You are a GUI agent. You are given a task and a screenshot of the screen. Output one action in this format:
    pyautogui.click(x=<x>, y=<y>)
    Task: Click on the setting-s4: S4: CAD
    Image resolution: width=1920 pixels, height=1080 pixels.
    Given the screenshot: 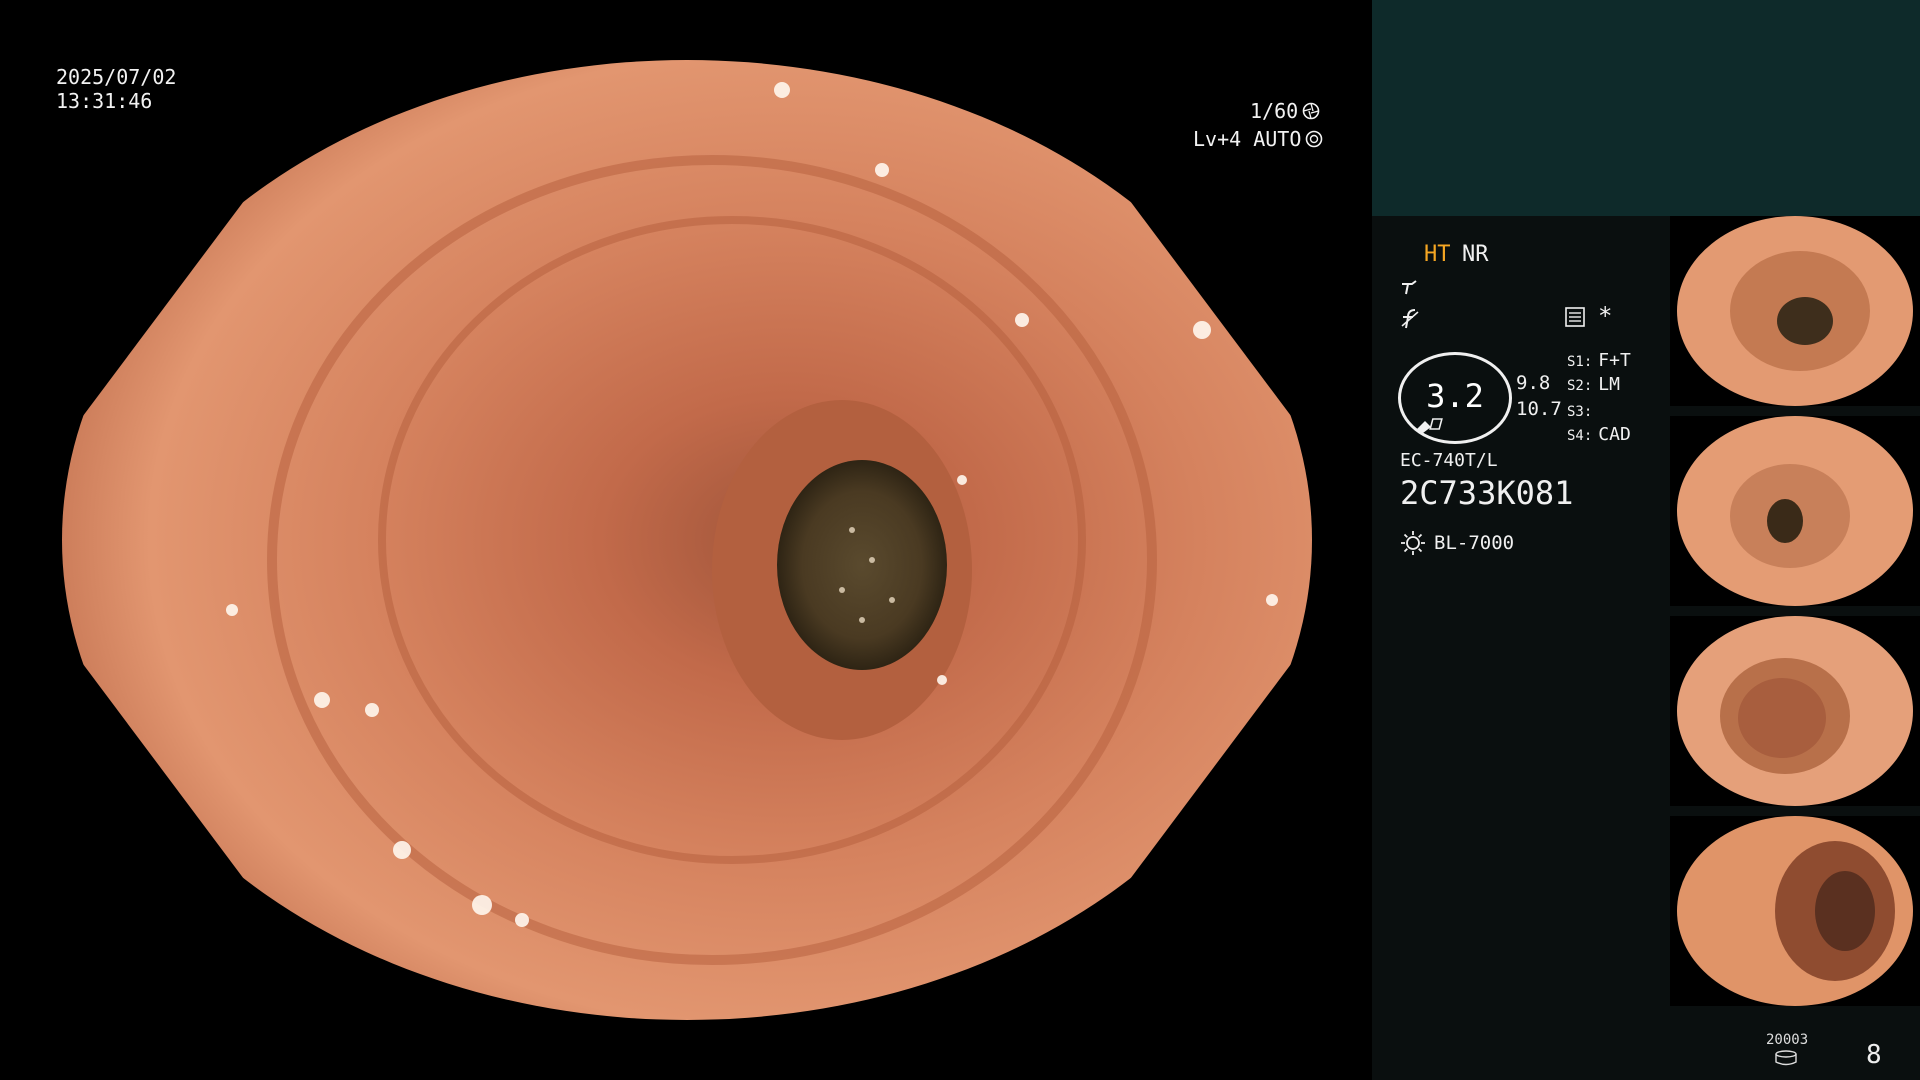 What is the action you would take?
    pyautogui.click(x=1599, y=434)
    